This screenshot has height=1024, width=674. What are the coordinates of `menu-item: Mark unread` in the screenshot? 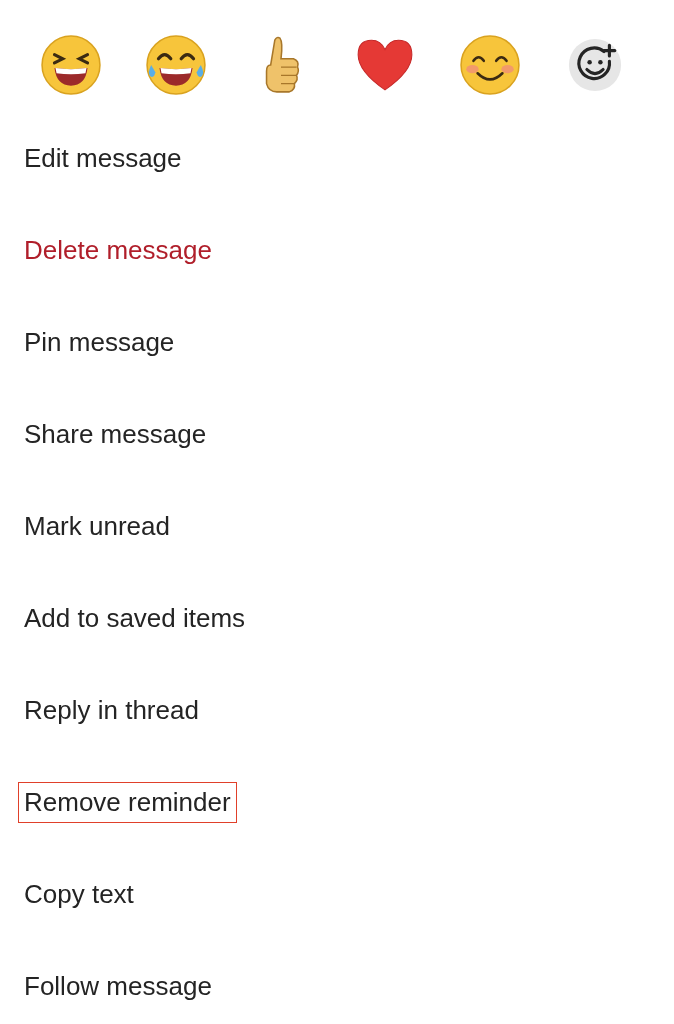 It's located at (97, 526).